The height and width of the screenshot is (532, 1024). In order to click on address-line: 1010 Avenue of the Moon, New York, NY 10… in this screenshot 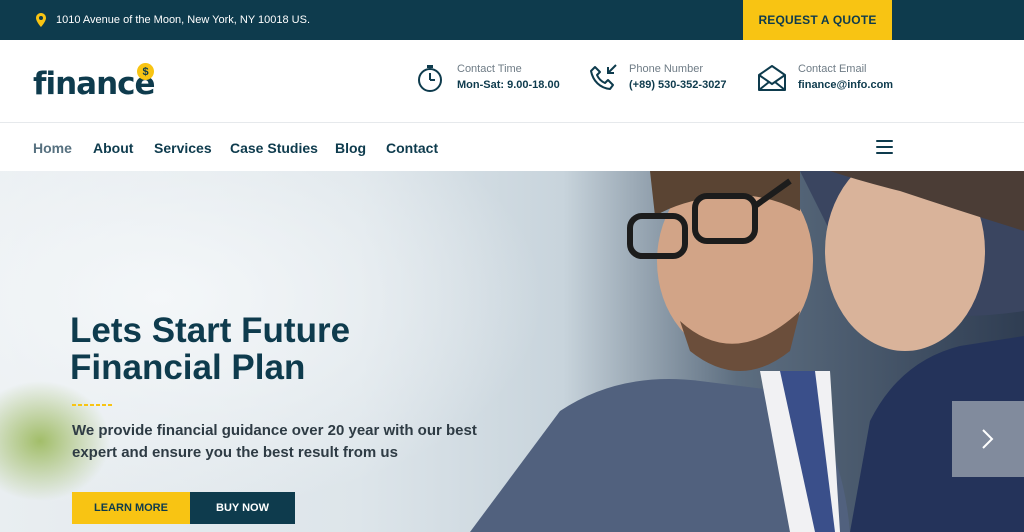, I will do `click(173, 20)`.